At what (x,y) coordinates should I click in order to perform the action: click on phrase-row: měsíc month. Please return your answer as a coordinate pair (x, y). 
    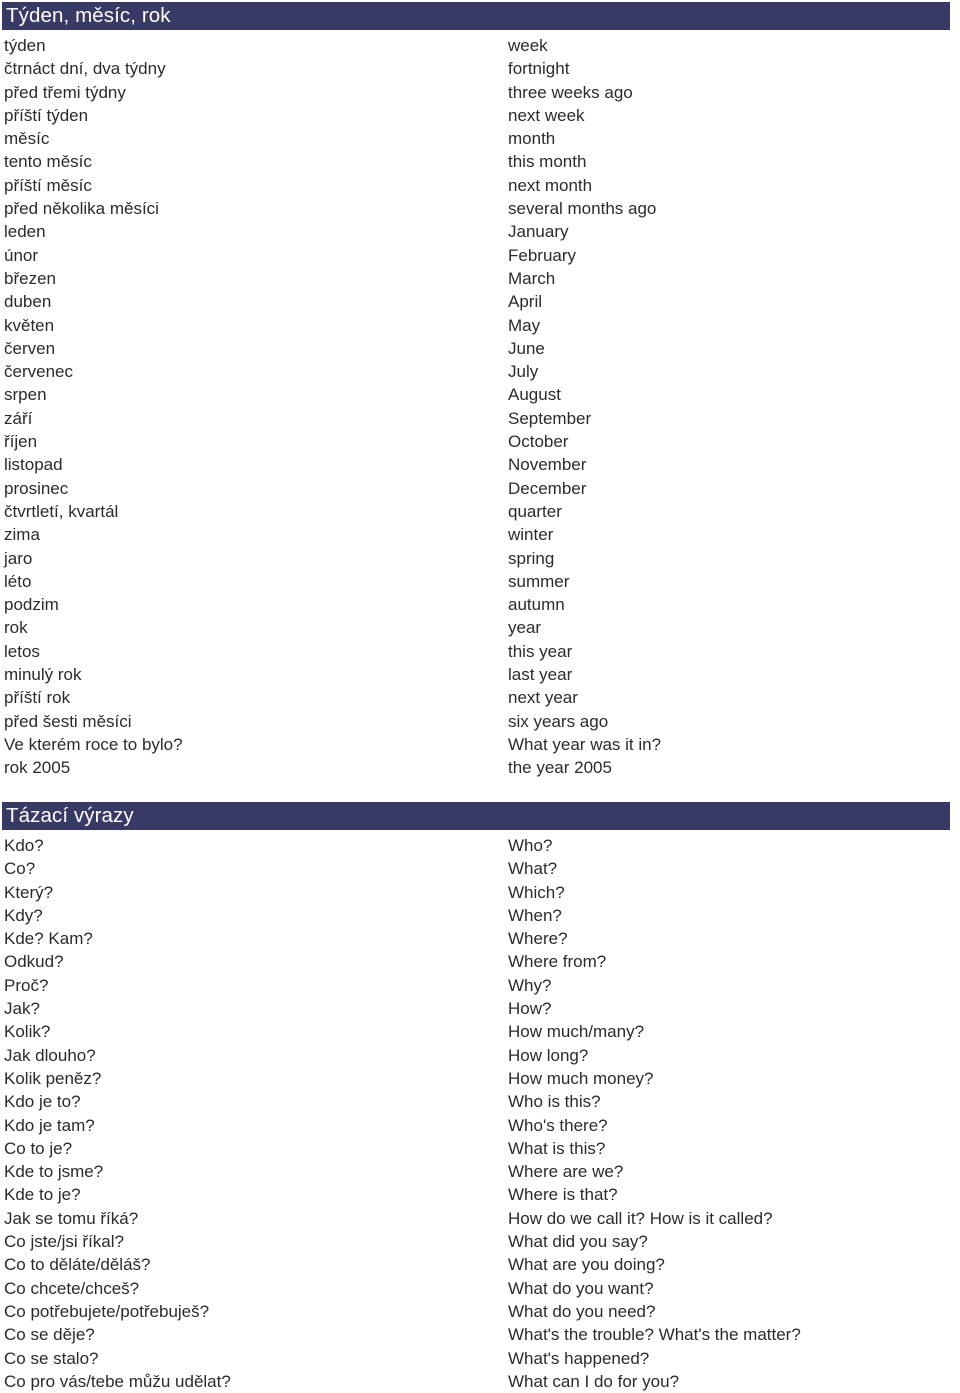
    Looking at the image, I should click on (480, 138).